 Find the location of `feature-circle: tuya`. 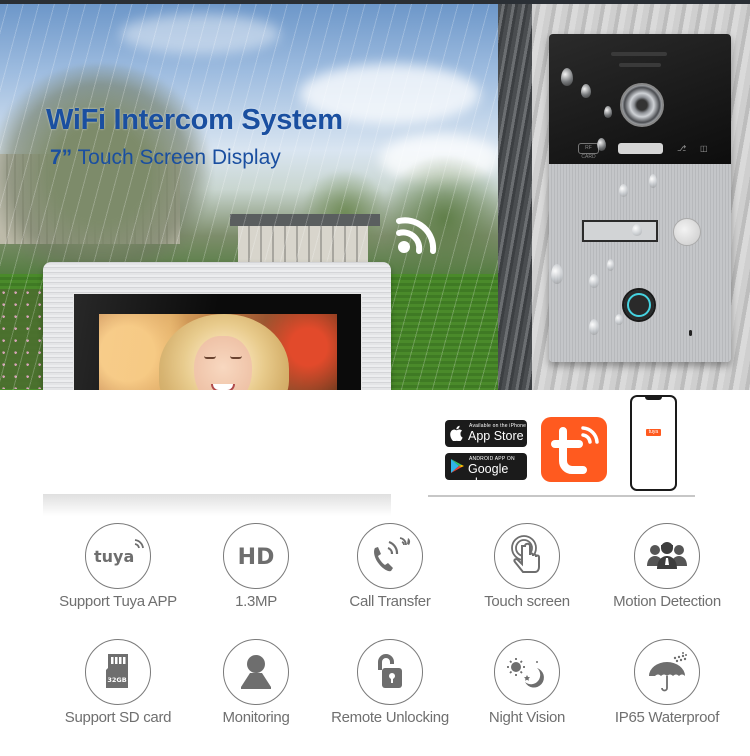

feature-circle: tuya is located at coordinates (118, 556).